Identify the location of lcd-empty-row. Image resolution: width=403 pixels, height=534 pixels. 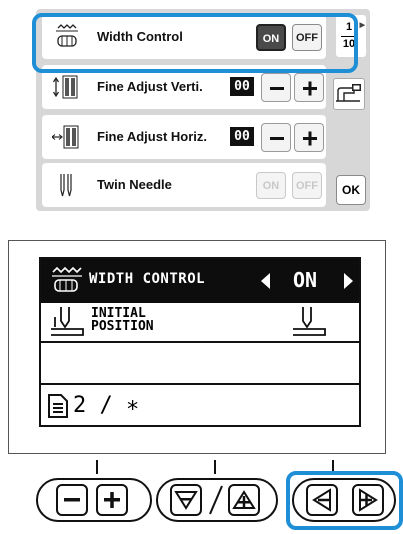
(200, 365).